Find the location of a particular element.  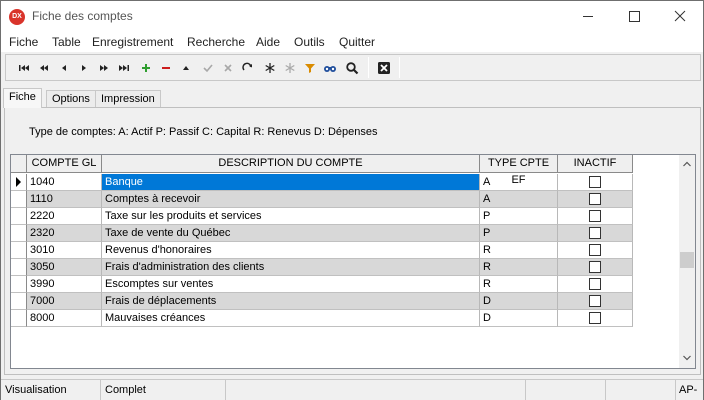

confirm-button is located at coordinates (207, 67).